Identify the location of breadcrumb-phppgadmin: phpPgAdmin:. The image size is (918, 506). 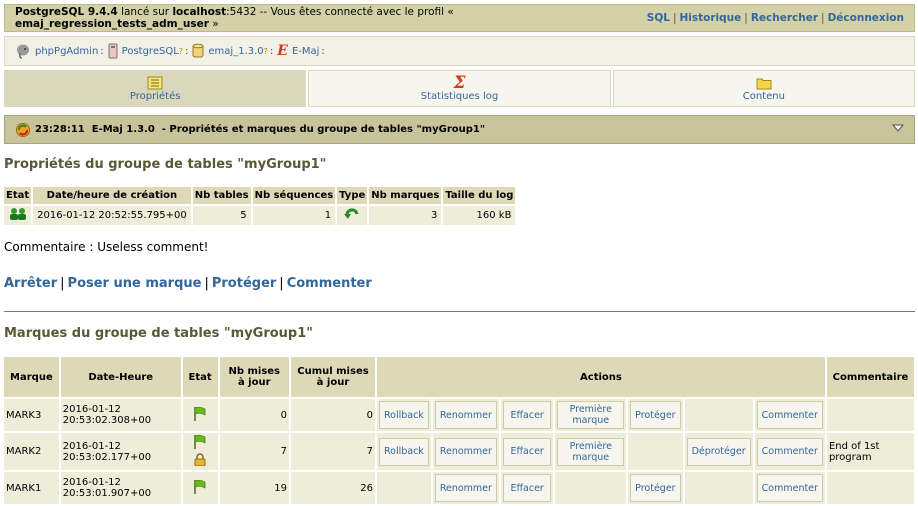
(59, 51).